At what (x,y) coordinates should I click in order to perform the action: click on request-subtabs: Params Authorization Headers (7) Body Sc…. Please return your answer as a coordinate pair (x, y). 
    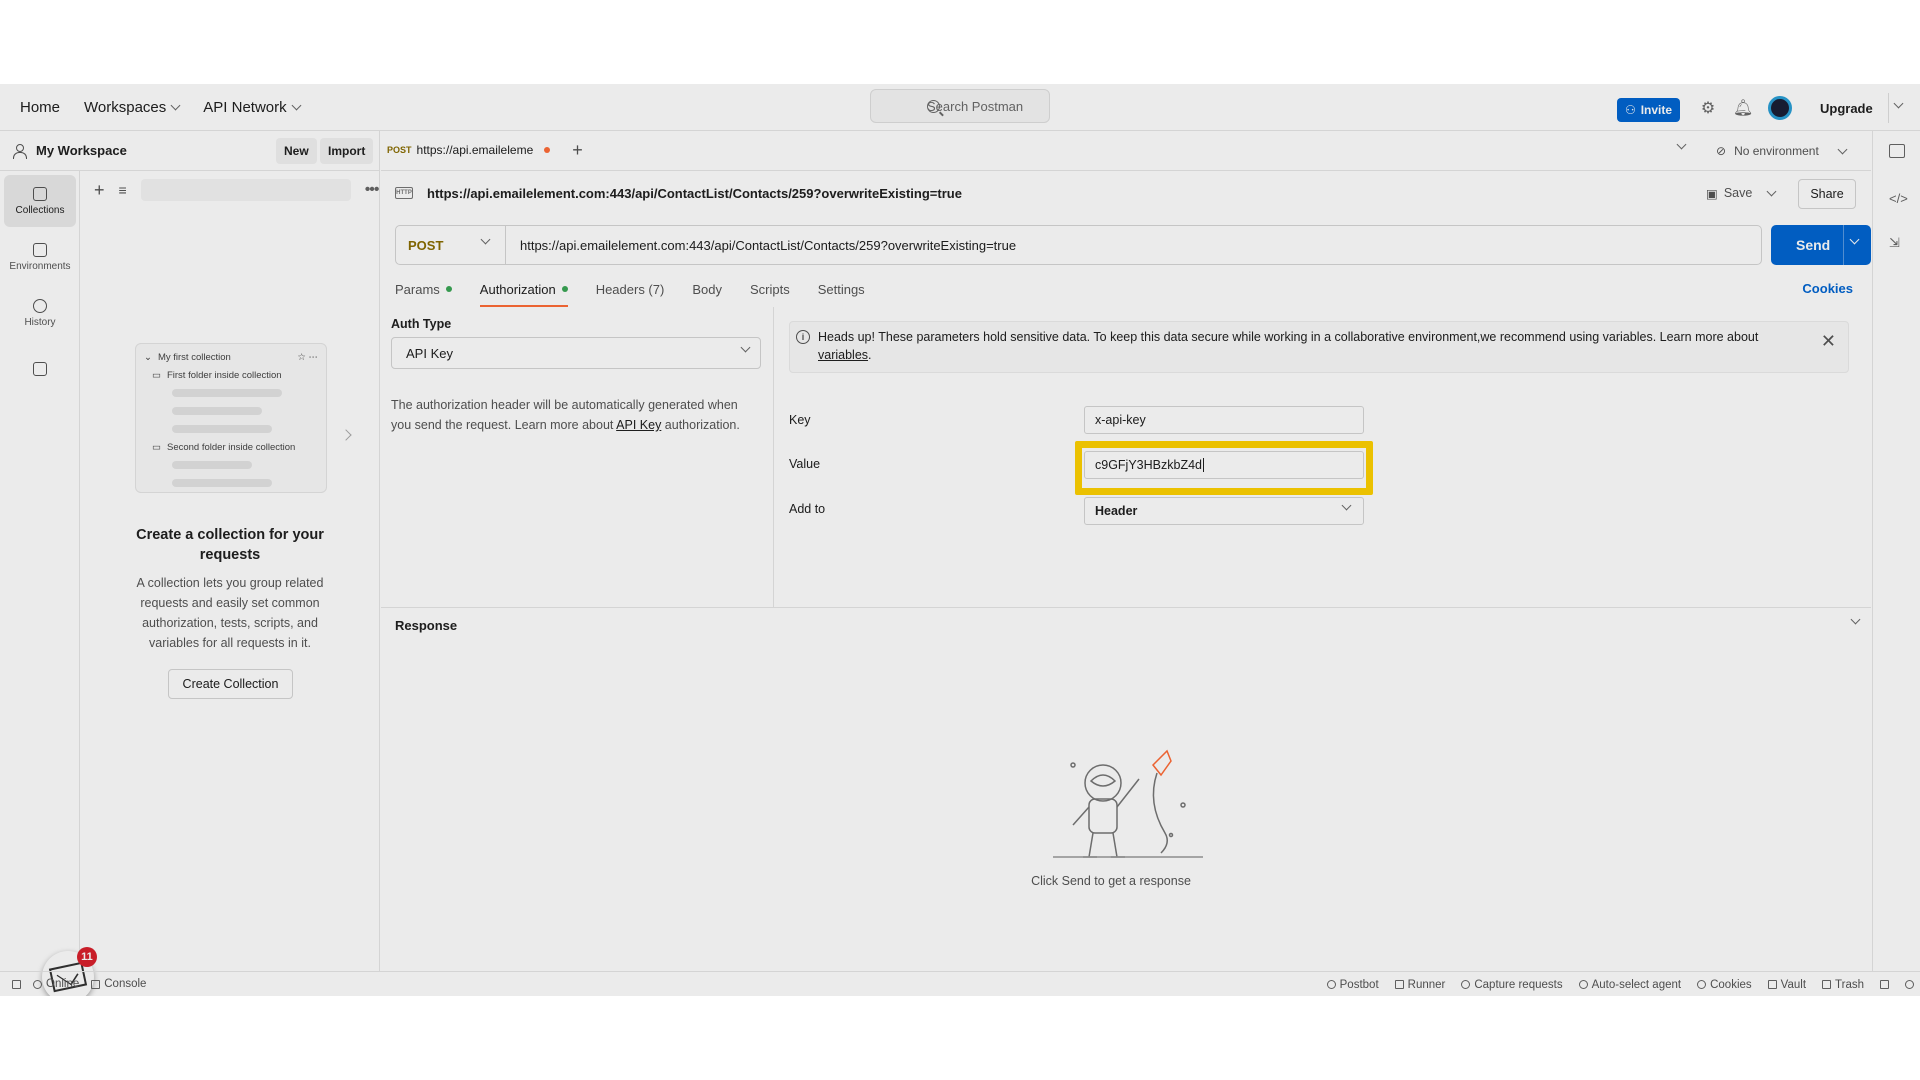
    Looking at the image, I should click on (1133, 289).